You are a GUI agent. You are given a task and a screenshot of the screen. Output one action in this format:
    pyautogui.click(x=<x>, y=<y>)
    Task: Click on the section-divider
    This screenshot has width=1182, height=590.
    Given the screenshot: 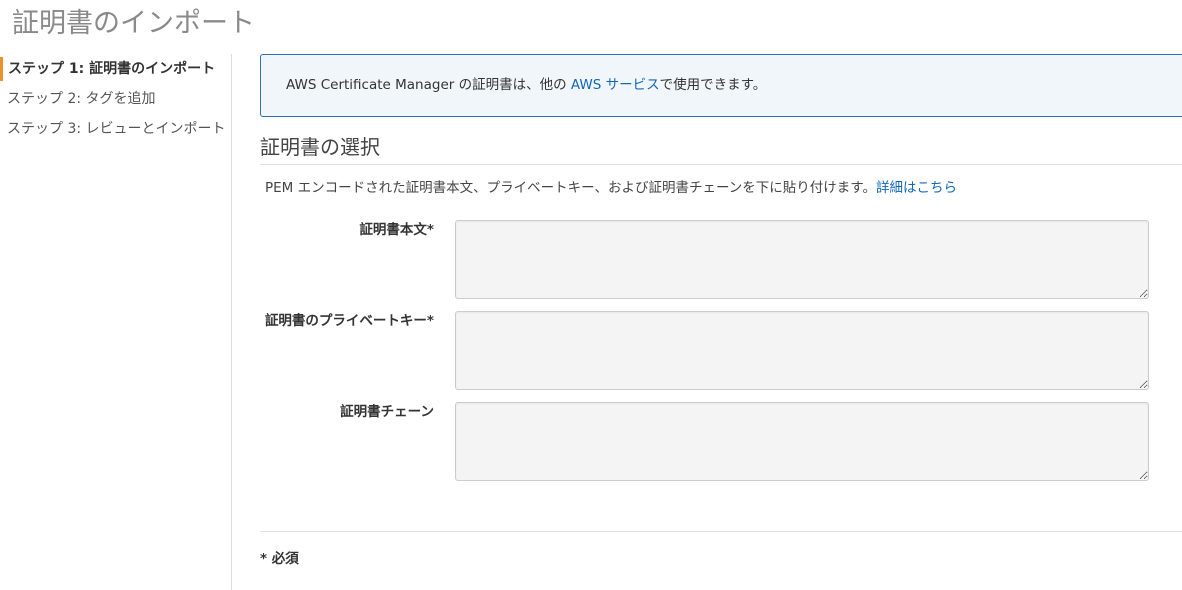 What is the action you would take?
    pyautogui.click(x=721, y=164)
    